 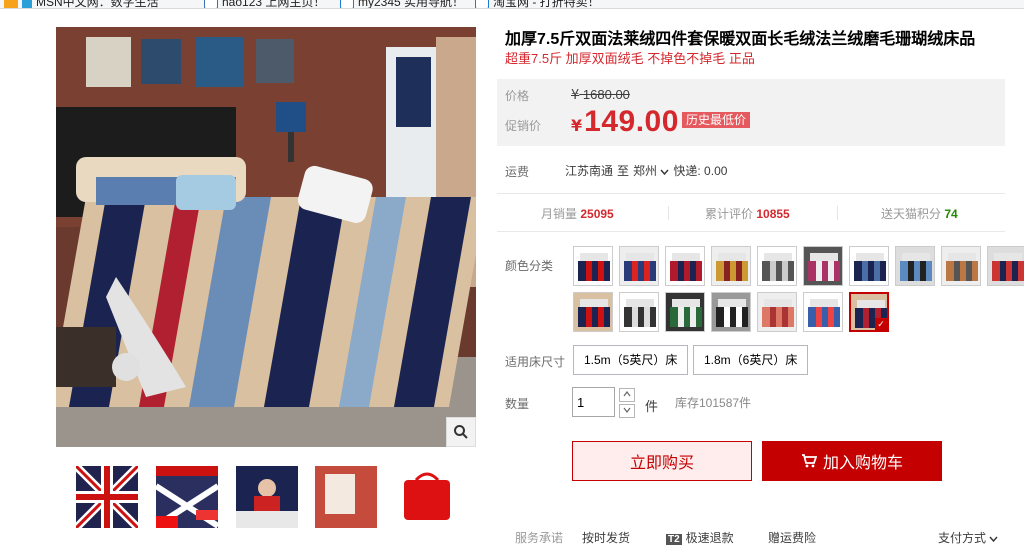 What do you see at coordinates (402, 4) in the screenshot?
I see `bookmark-my2345: my2345 实用导航！` at bounding box center [402, 4].